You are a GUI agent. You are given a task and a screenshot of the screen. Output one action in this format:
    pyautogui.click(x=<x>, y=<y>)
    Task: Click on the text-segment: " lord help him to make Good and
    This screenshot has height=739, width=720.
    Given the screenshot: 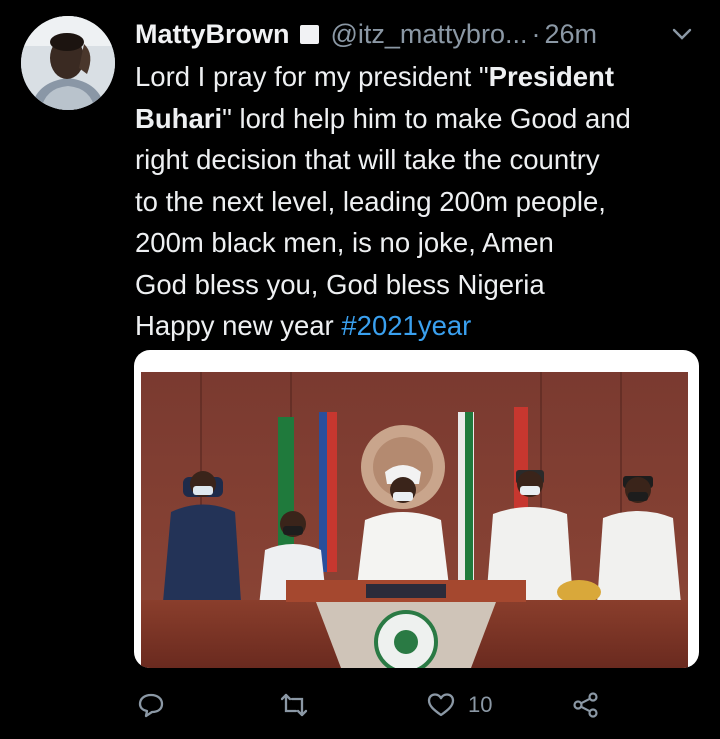 What is the action you would take?
    pyautogui.click(x=426, y=118)
    